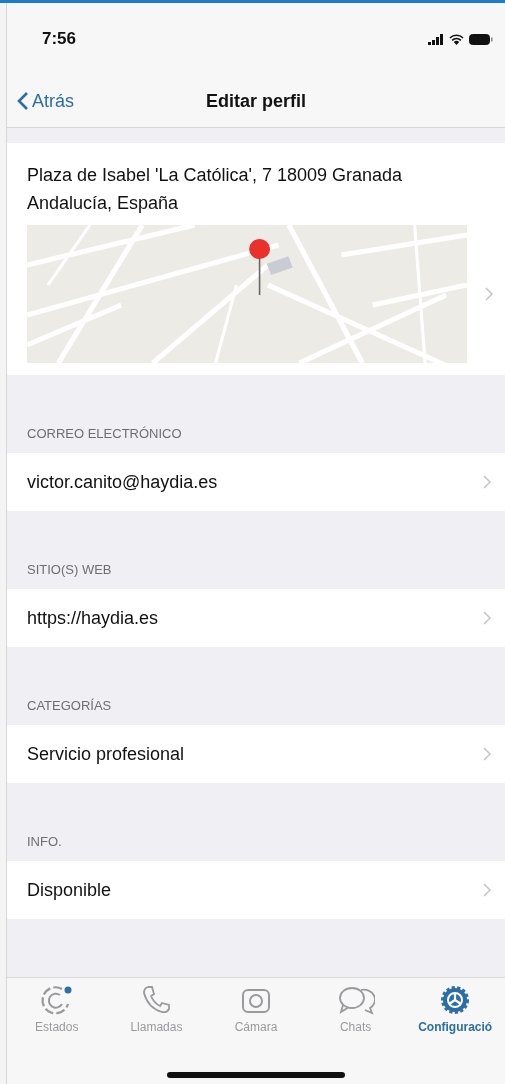 The width and height of the screenshot is (505, 1084). Describe the element at coordinates (436, 39) in the screenshot. I see `signal-icon` at that location.